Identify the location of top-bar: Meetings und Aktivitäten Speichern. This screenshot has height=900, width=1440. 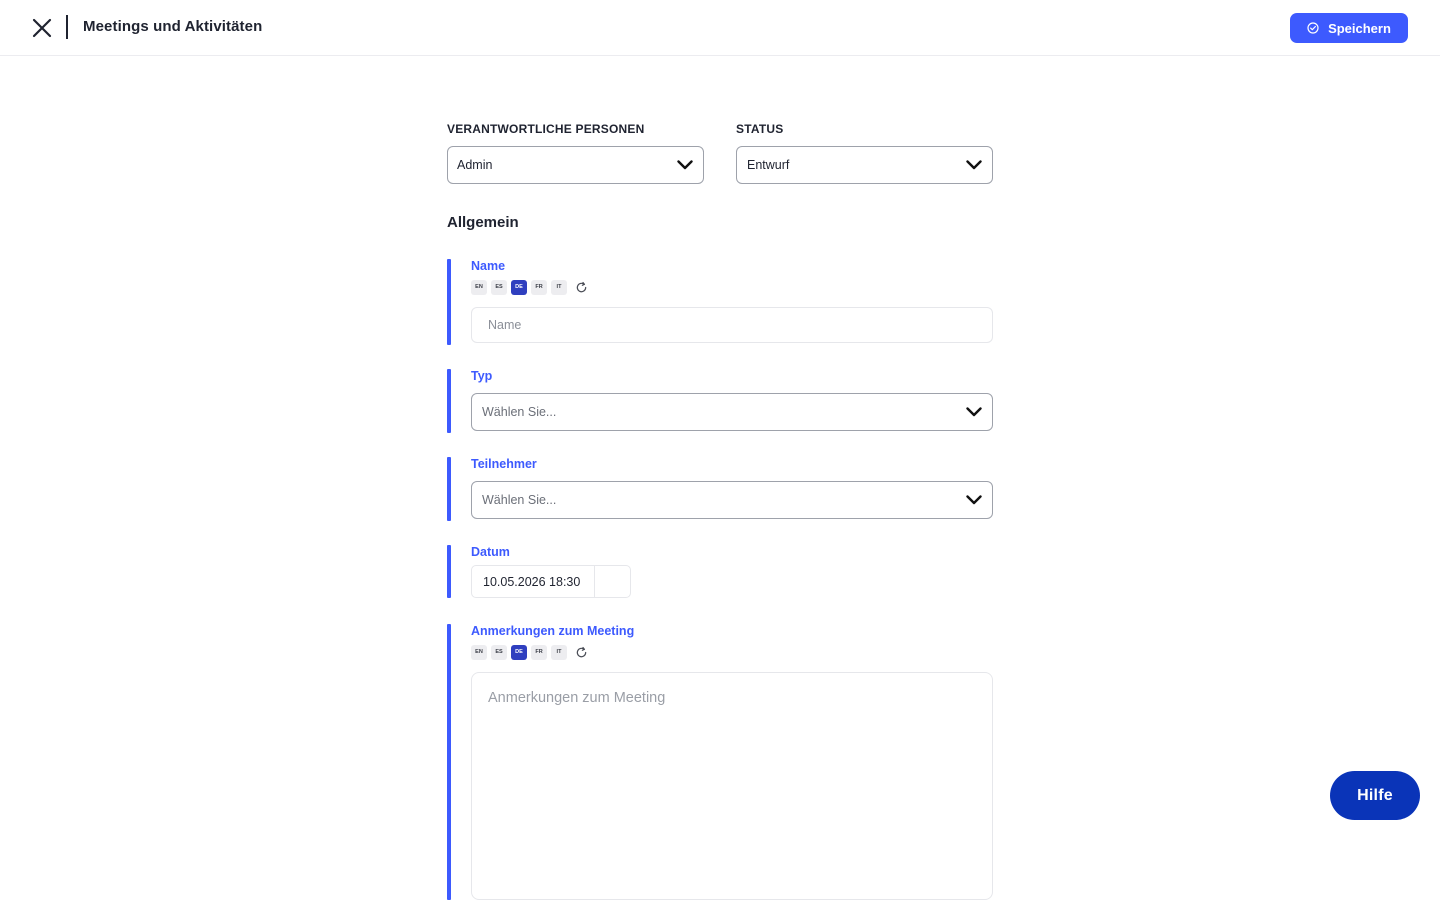
(720, 28).